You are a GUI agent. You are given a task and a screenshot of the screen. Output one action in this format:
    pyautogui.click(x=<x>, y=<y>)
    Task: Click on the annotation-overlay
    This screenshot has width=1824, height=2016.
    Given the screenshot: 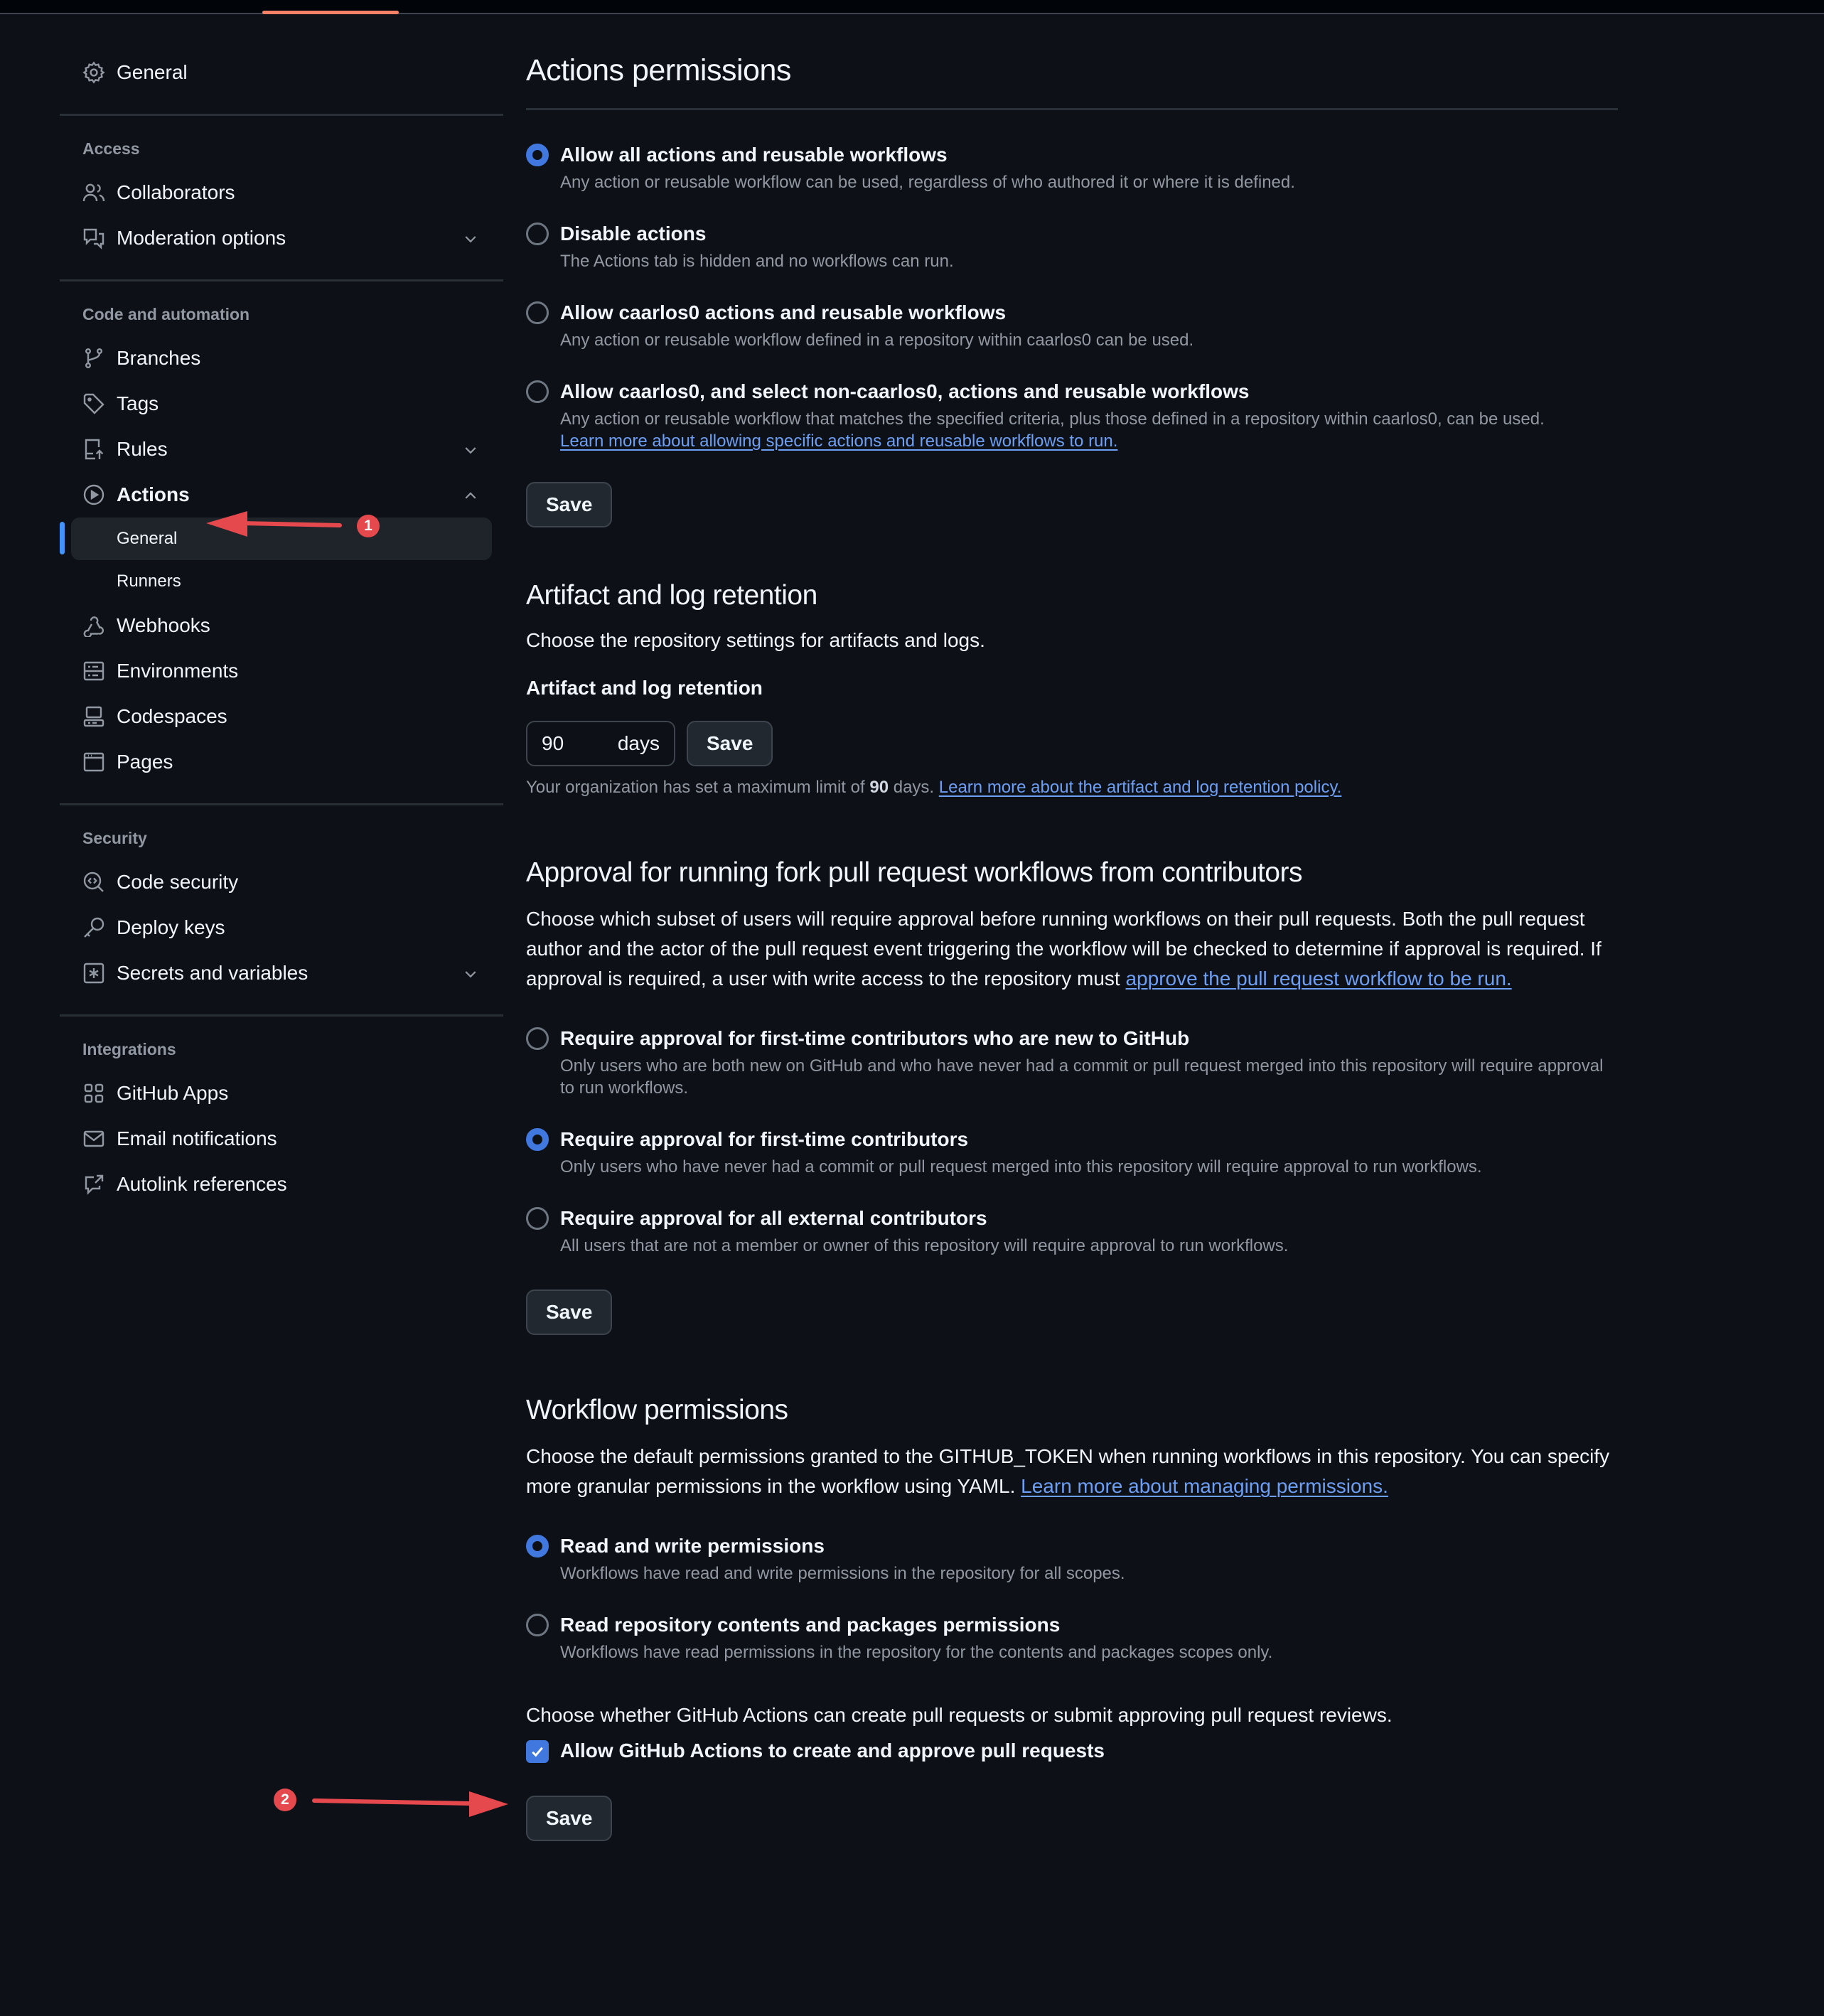 What is the action you would take?
    pyautogui.click(x=357, y=1164)
    